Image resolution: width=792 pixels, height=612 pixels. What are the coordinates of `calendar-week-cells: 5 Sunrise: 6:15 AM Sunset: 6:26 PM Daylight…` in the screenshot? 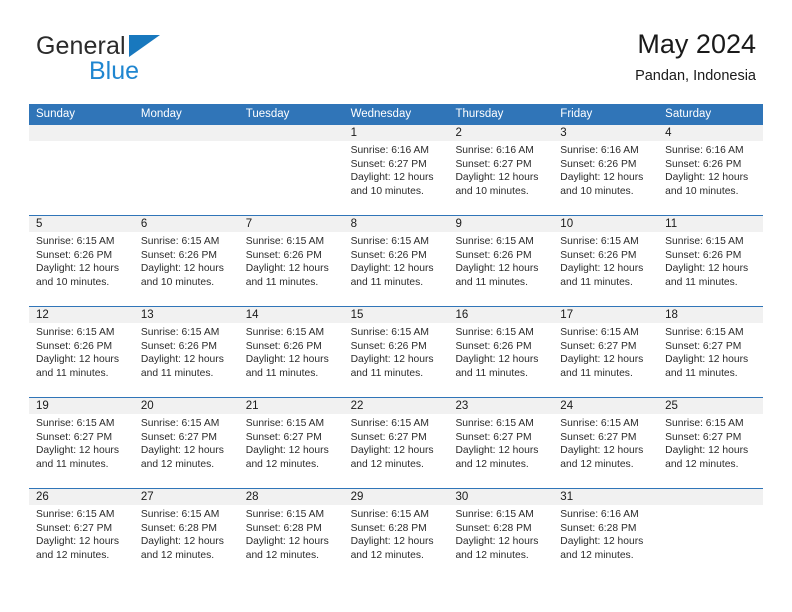 It's located at (396, 261).